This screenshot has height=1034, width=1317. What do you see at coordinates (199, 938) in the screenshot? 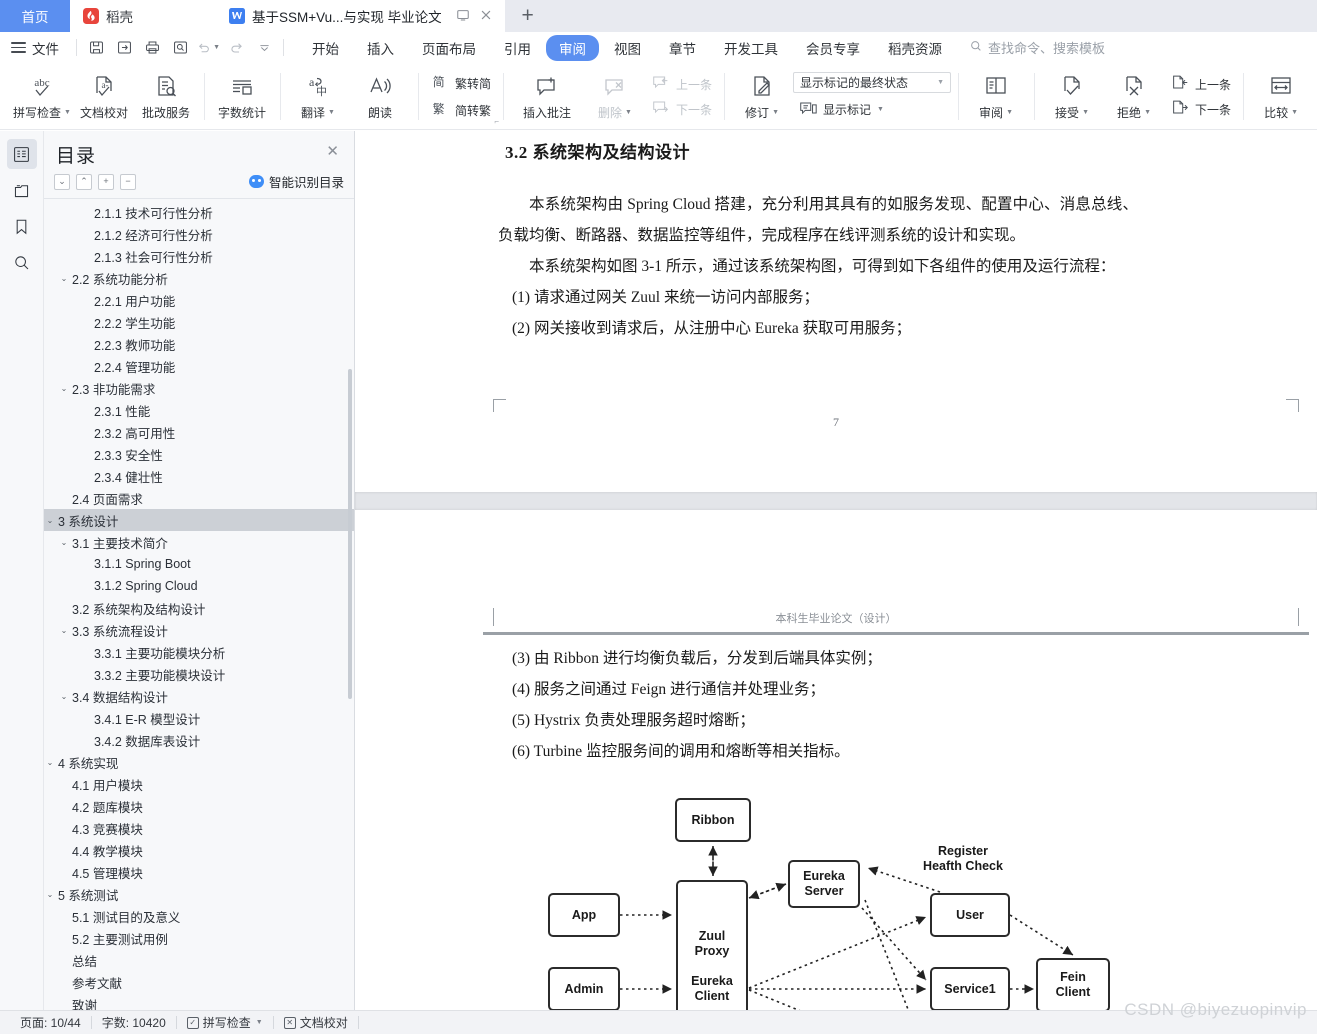
I see `outline-item: 5.2 主要测试用例` at bounding box center [199, 938].